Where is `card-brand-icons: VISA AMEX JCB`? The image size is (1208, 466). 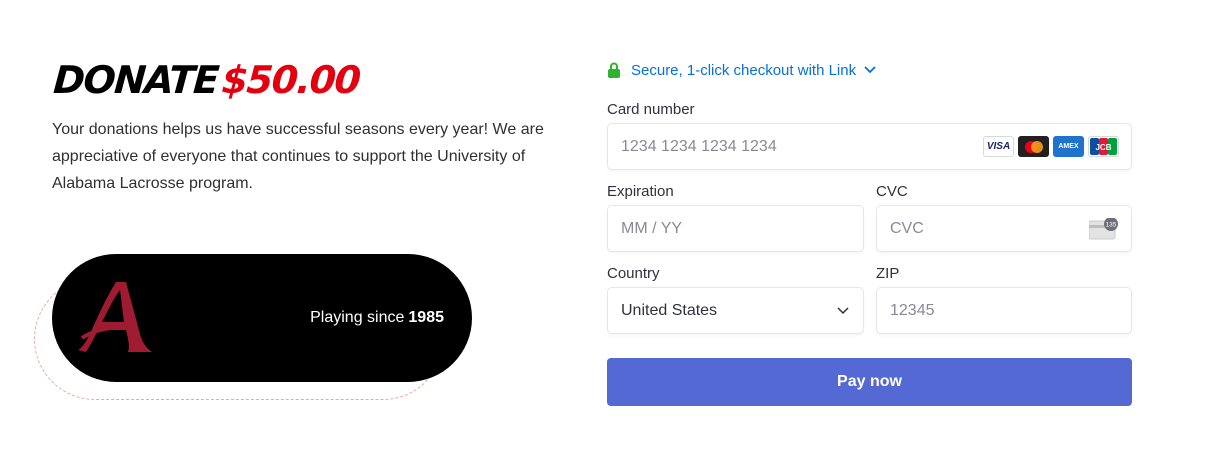
card-brand-icons: VISA AMEX JCB is located at coordinates (1051, 146).